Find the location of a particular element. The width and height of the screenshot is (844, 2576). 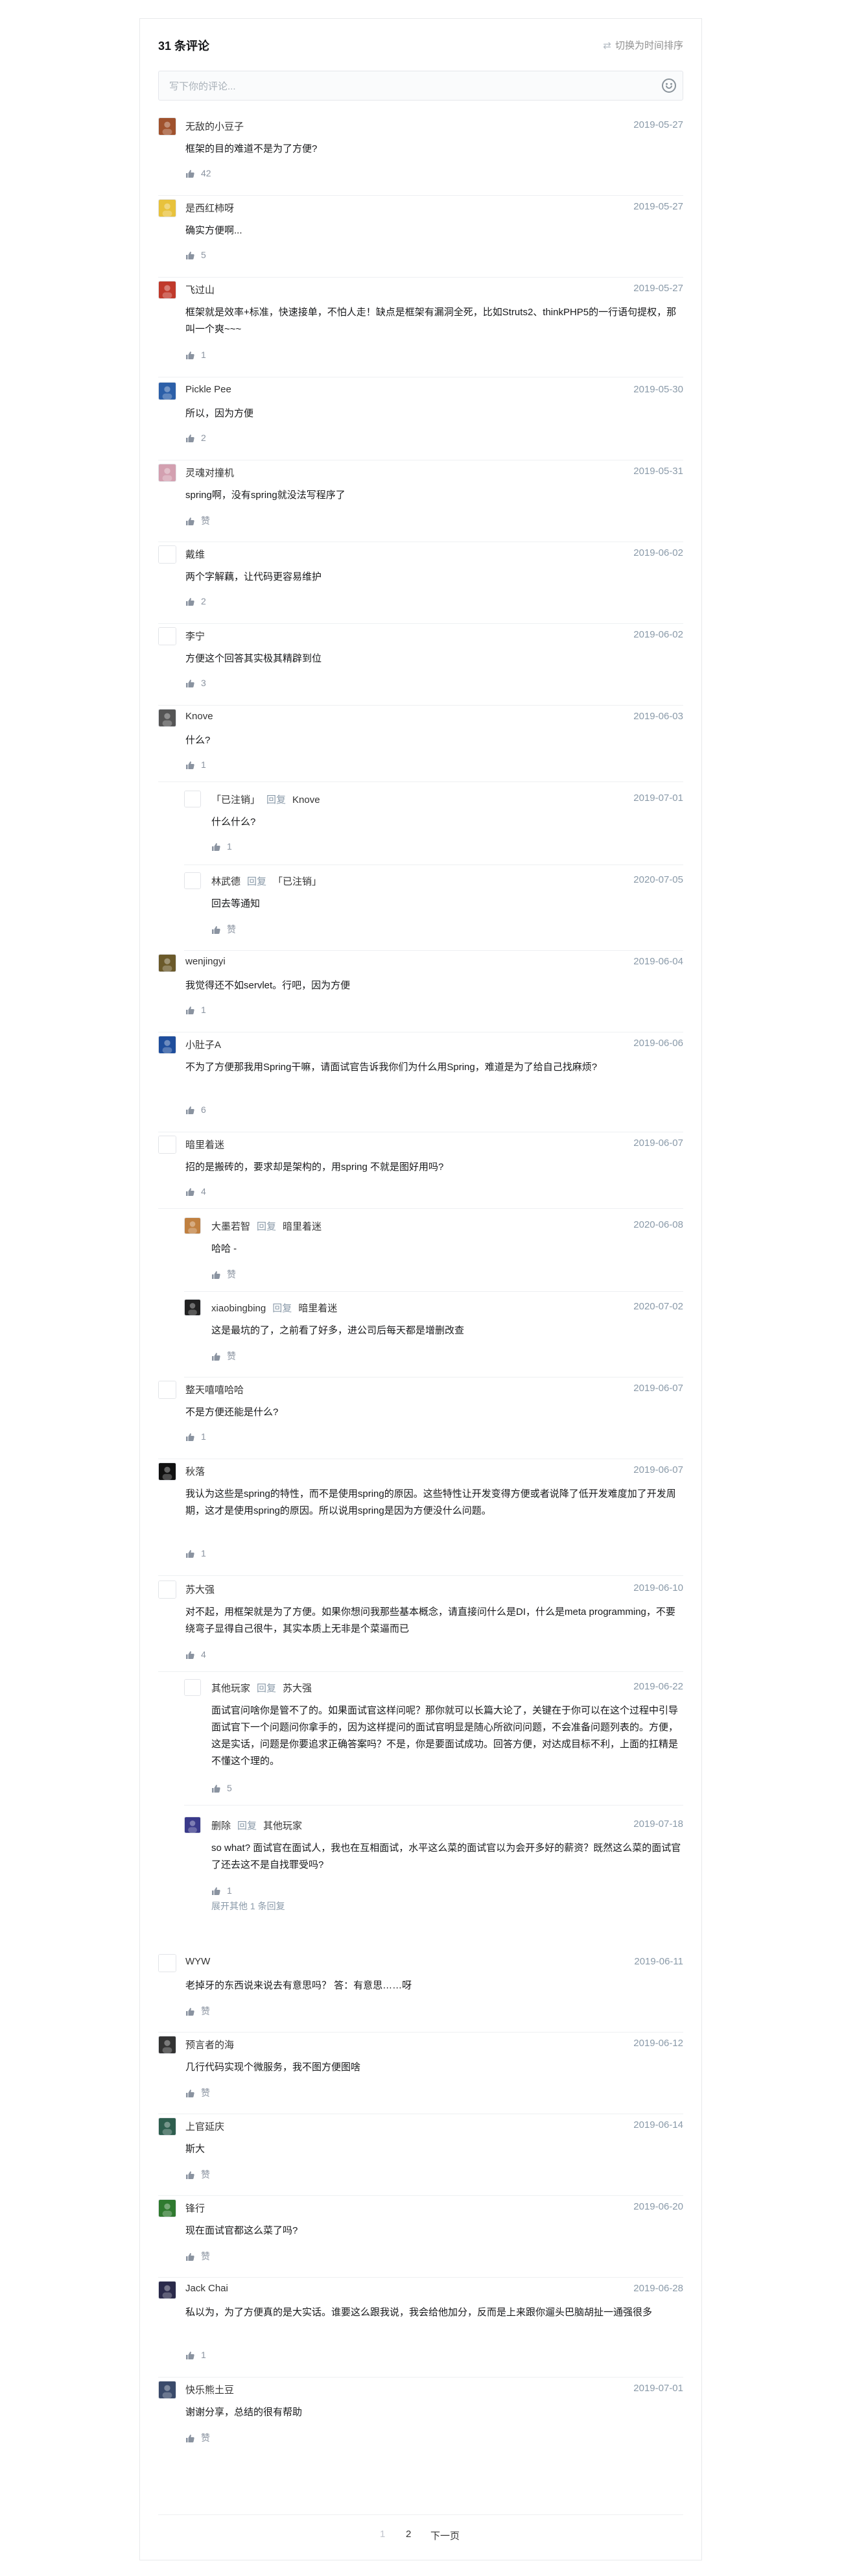

reply-target: 苏大强 is located at coordinates (298, 1689).